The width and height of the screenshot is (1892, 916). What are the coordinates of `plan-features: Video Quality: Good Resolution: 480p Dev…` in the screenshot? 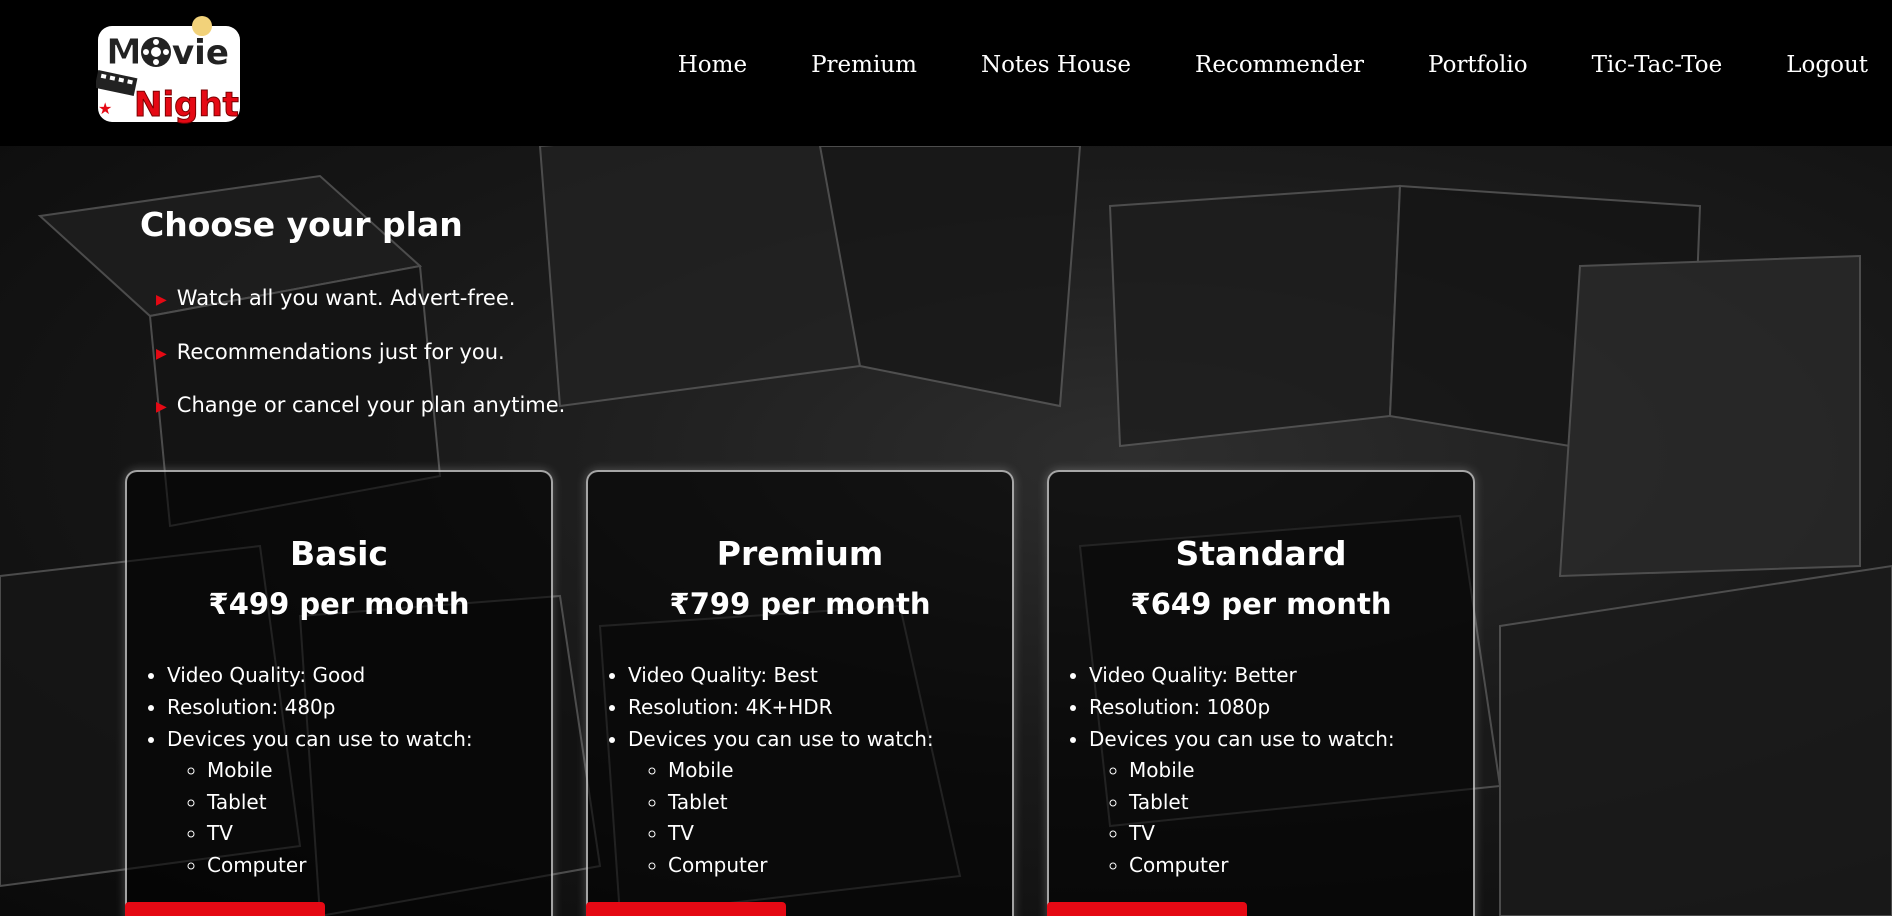 It's located at (359, 770).